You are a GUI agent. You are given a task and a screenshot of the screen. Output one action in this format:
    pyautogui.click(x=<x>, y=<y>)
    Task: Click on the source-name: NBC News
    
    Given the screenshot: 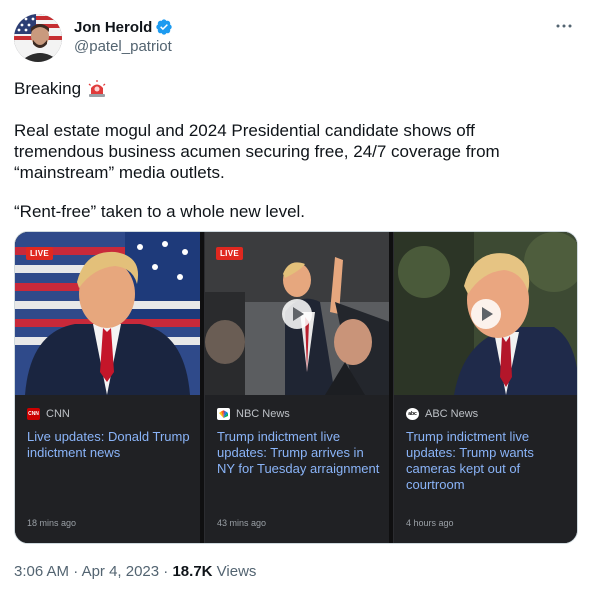 What is the action you would take?
    pyautogui.click(x=263, y=414)
    